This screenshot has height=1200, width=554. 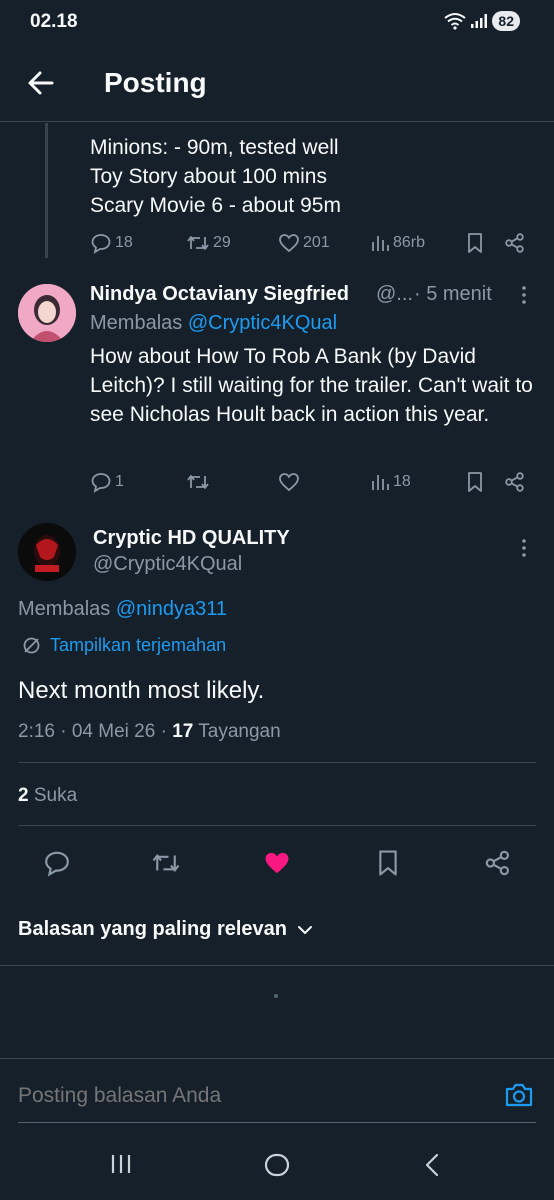 What do you see at coordinates (277, 482) in the screenshot?
I see `reply-tweet-actions: 1 18` at bounding box center [277, 482].